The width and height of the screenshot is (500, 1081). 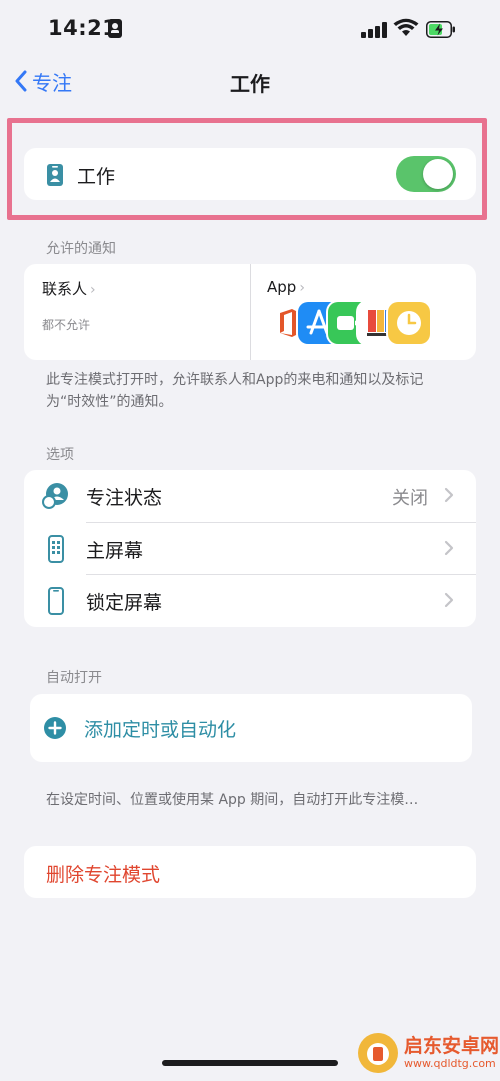 I want to click on allowed-notifications-note: 此专注模式打开时，允许联系人和App的来电和通知以及标记为“时效性”的通知。, so click(x=235, y=391).